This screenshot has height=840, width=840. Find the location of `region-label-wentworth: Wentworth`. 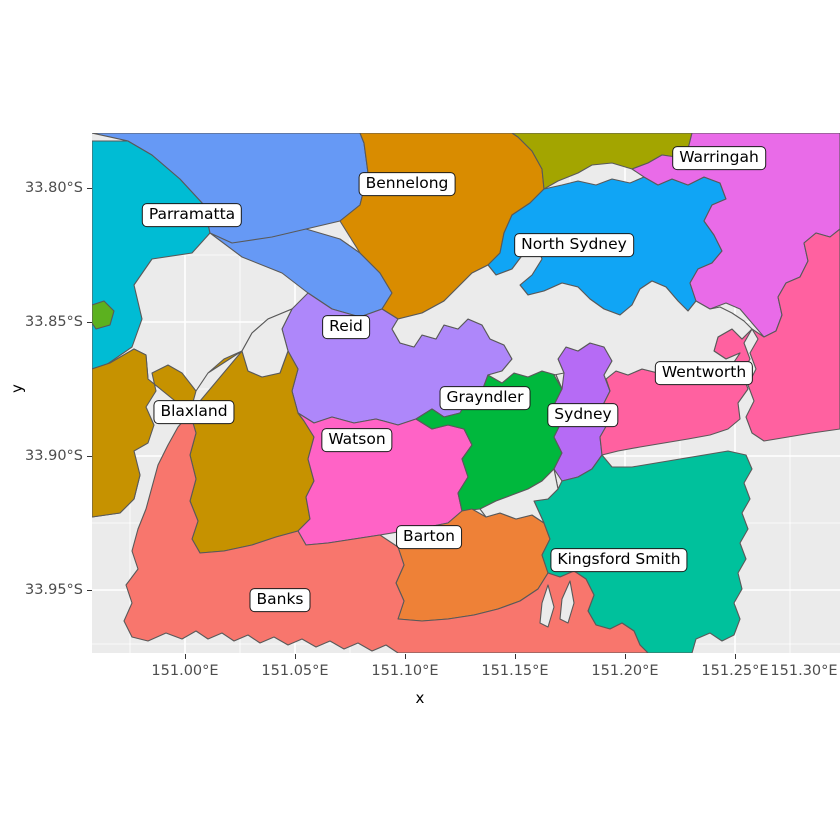

region-label-wentworth: Wentworth is located at coordinates (704, 373).